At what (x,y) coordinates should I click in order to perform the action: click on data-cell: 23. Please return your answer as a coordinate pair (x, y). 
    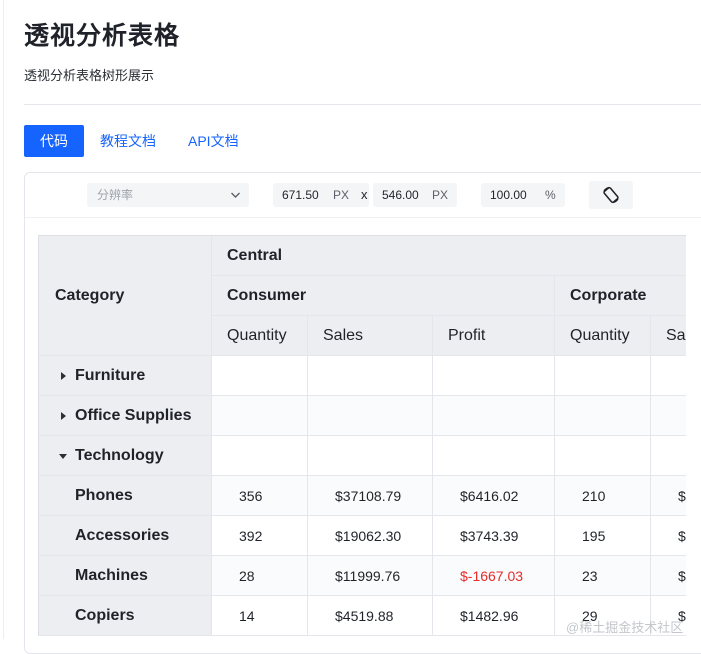
    Looking at the image, I should click on (603, 576).